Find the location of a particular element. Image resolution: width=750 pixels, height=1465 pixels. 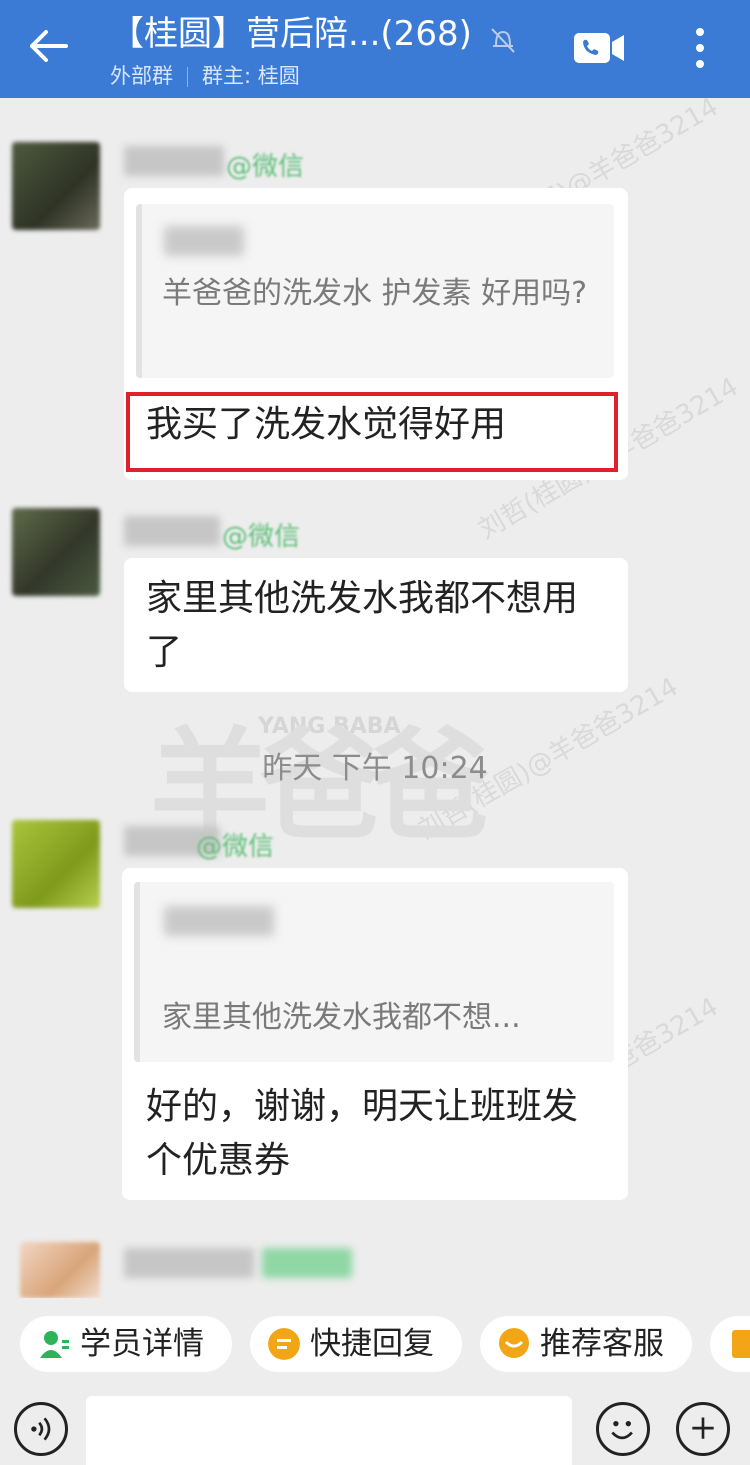

message-text: 家里其他洗发水我都不想用了 is located at coordinates (362, 625).